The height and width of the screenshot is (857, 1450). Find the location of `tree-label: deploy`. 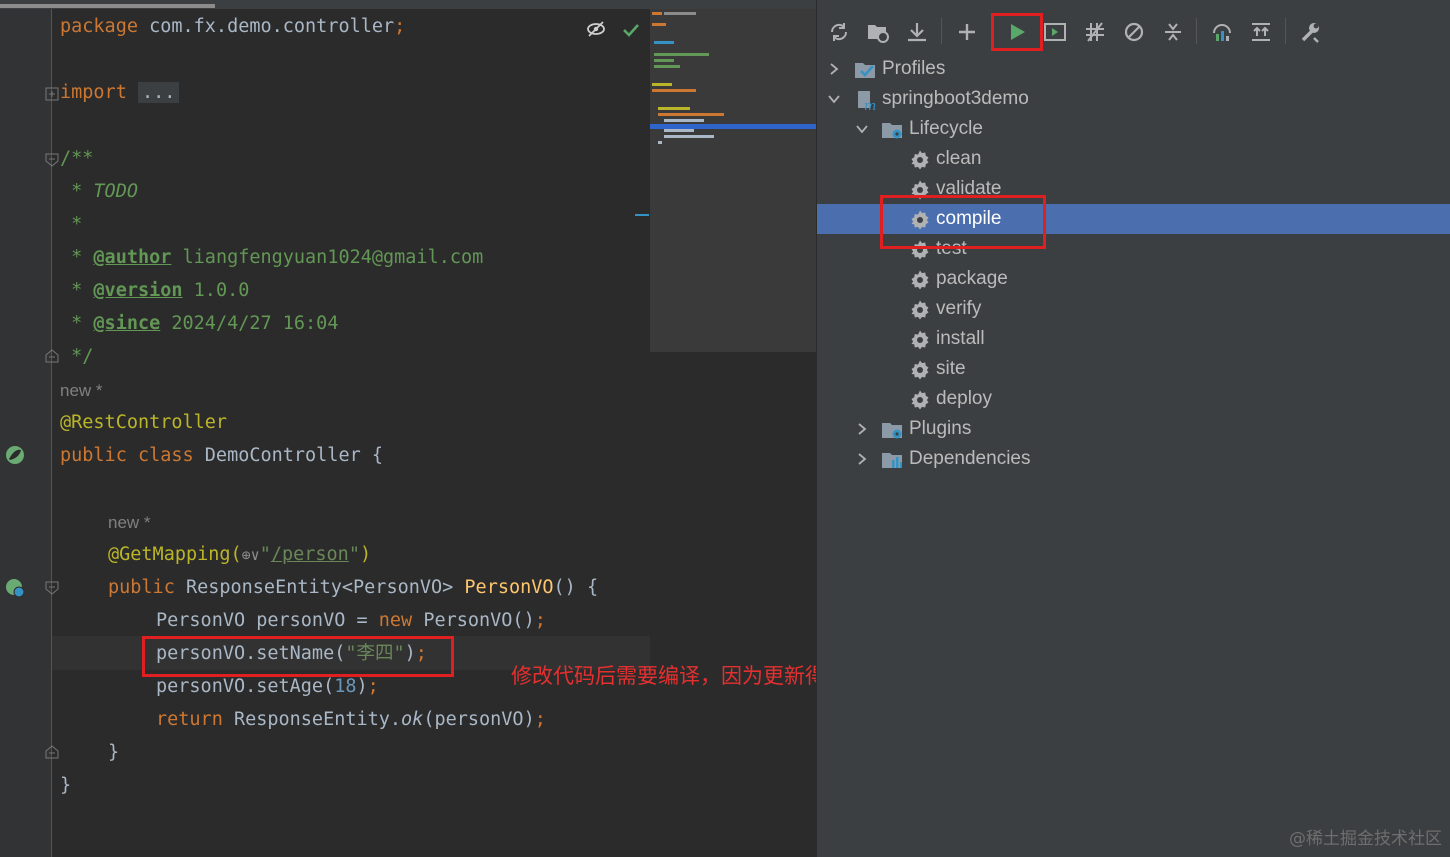

tree-label: deploy is located at coordinates (964, 398).